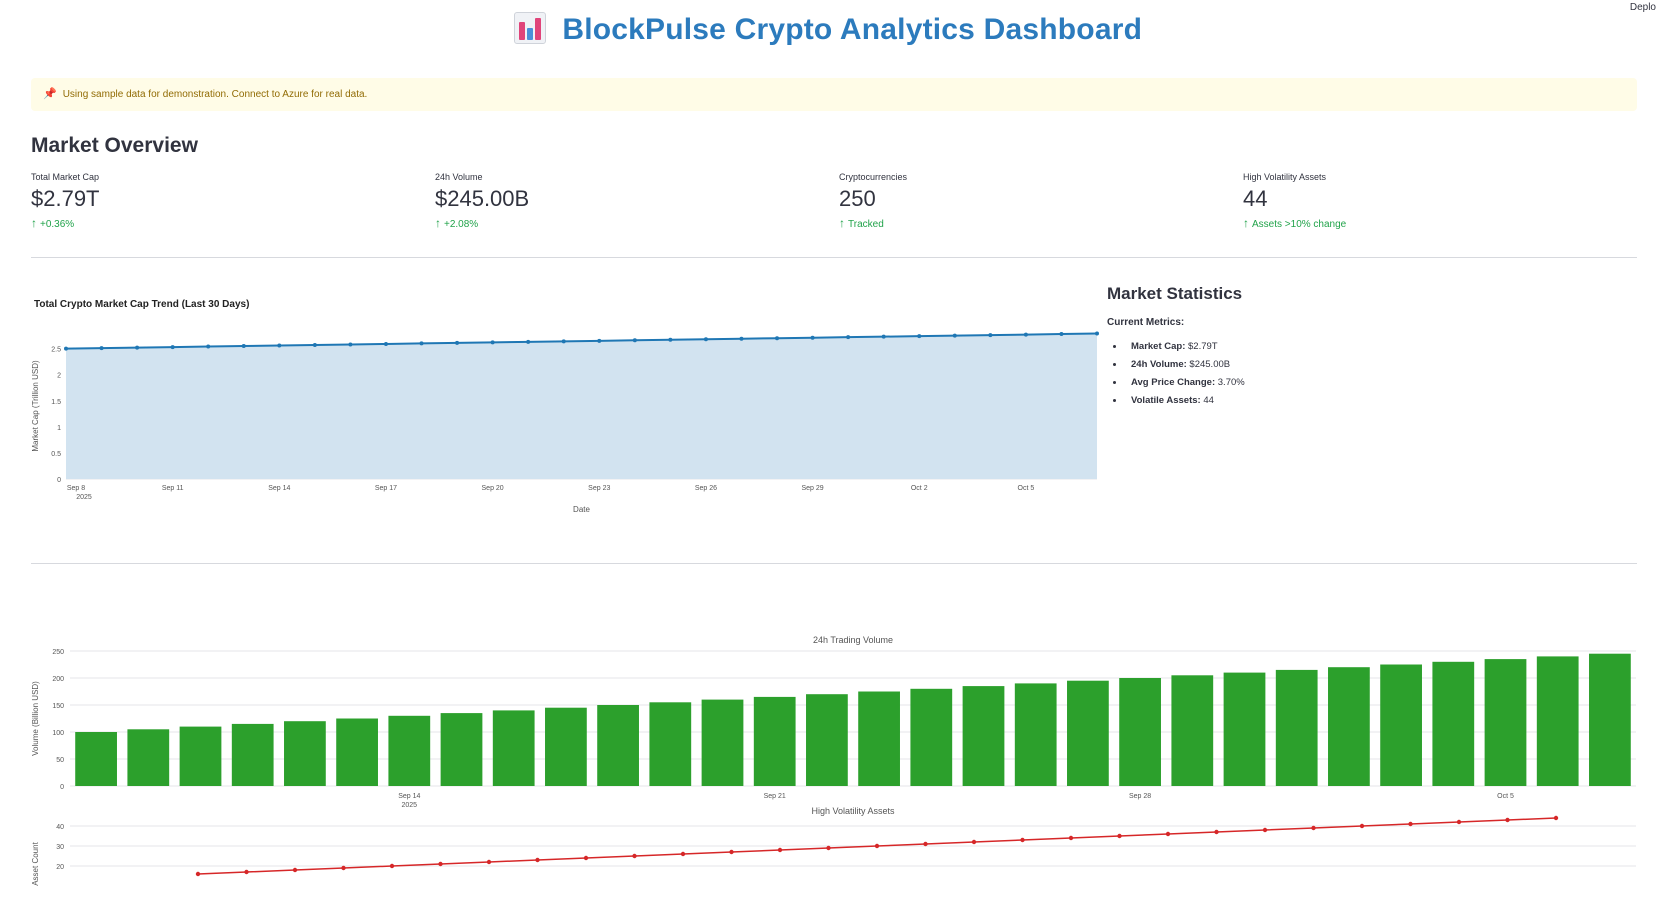  I want to click on metric-24h-volume: 24h Volume $245.00B ↑ +2.08%, so click(625, 201).